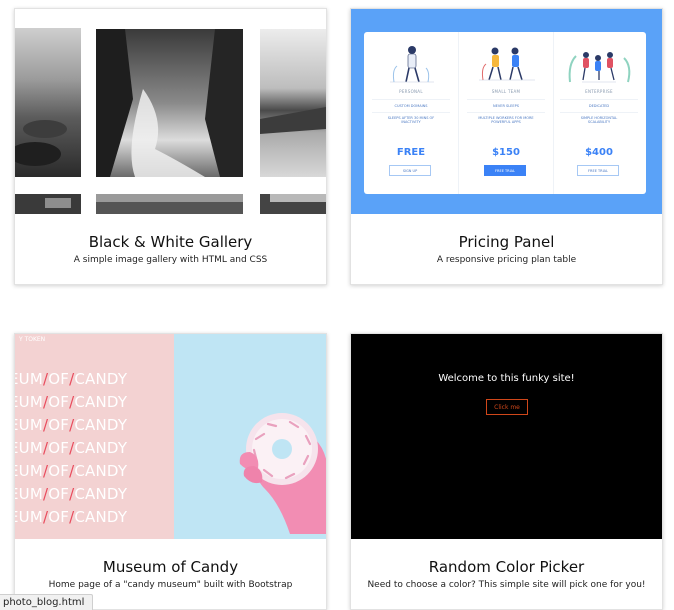  Describe the element at coordinates (599, 67) in the screenshot. I see `group-illustration-icon` at that location.